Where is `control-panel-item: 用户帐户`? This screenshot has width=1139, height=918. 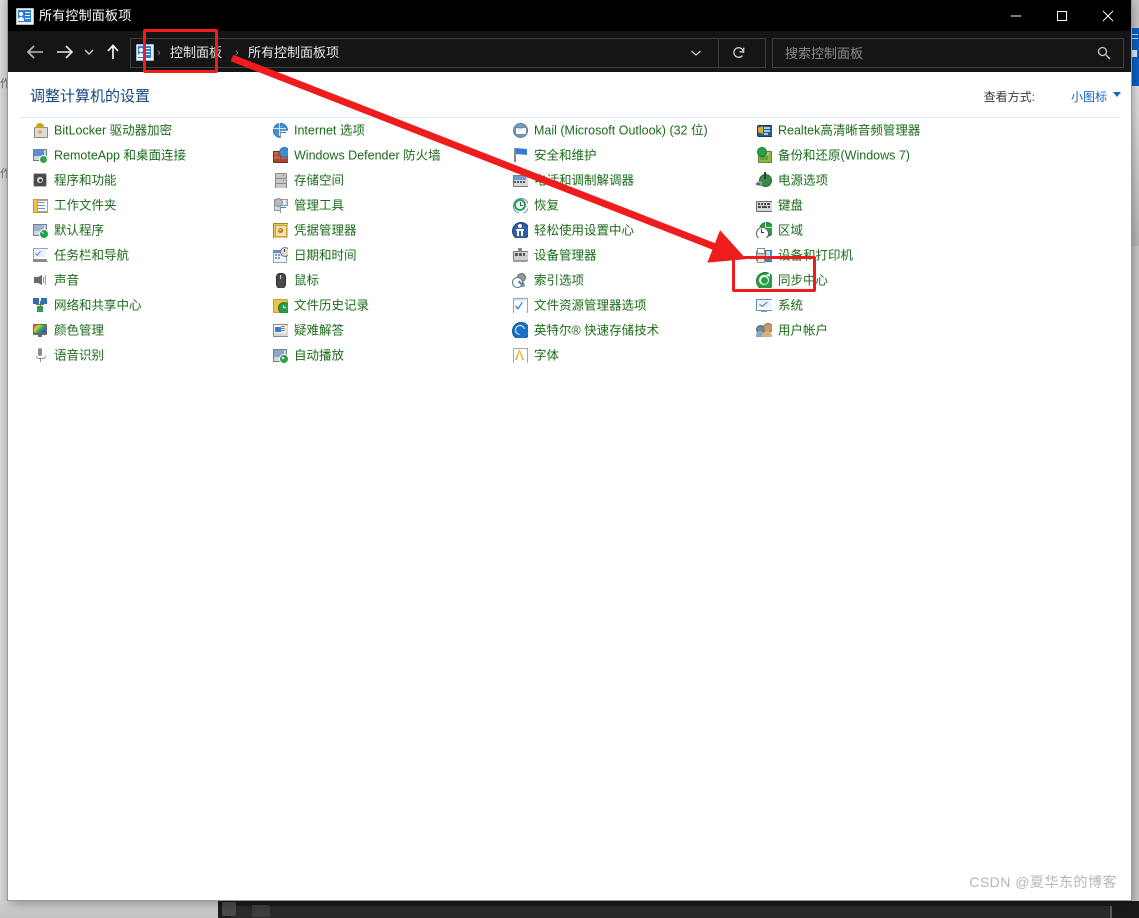
control-panel-item: 用户帐户 is located at coordinates (881, 330).